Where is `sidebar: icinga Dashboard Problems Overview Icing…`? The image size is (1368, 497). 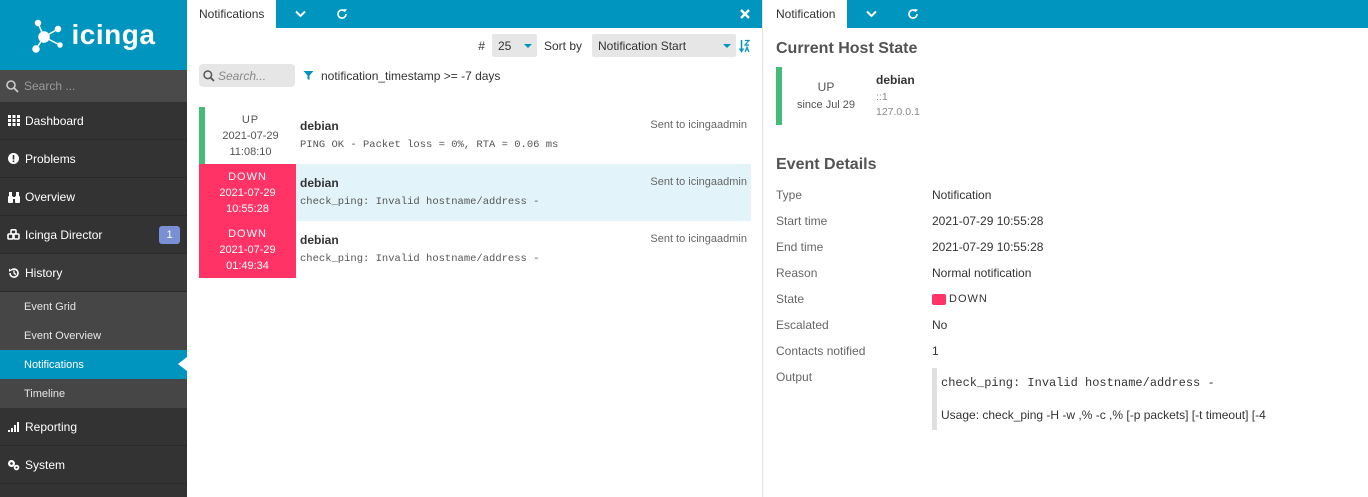
sidebar: icinga Dashboard Problems Overview Icing… is located at coordinates (93, 248).